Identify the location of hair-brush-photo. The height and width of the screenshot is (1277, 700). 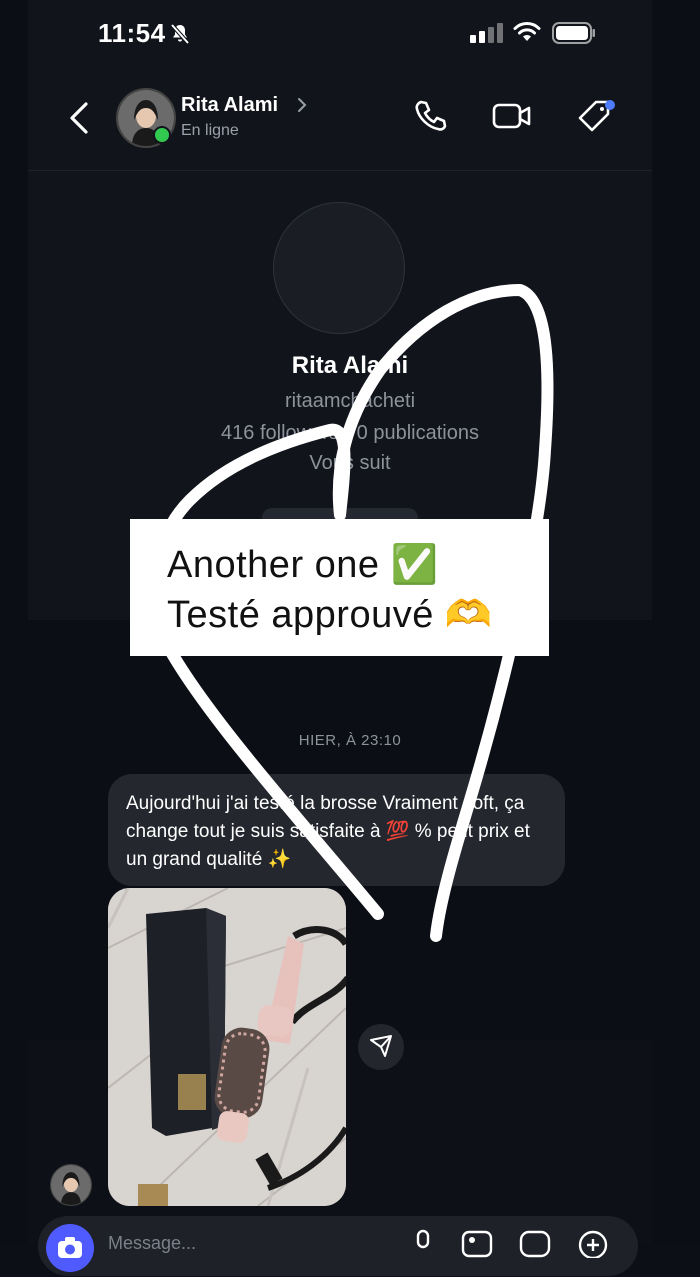
(227, 1047).